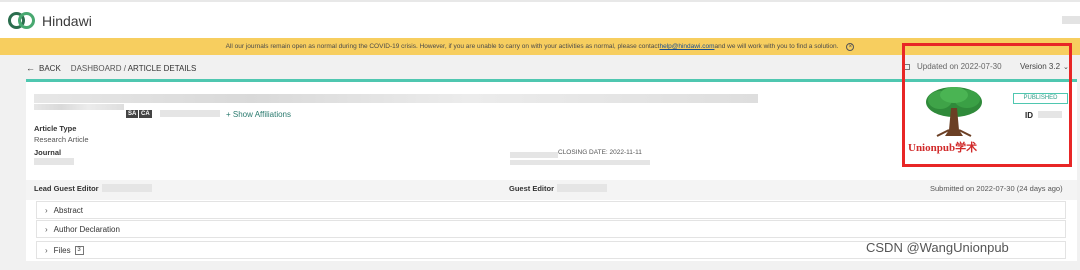  What do you see at coordinates (62, 250) in the screenshot?
I see `files-label: Files` at bounding box center [62, 250].